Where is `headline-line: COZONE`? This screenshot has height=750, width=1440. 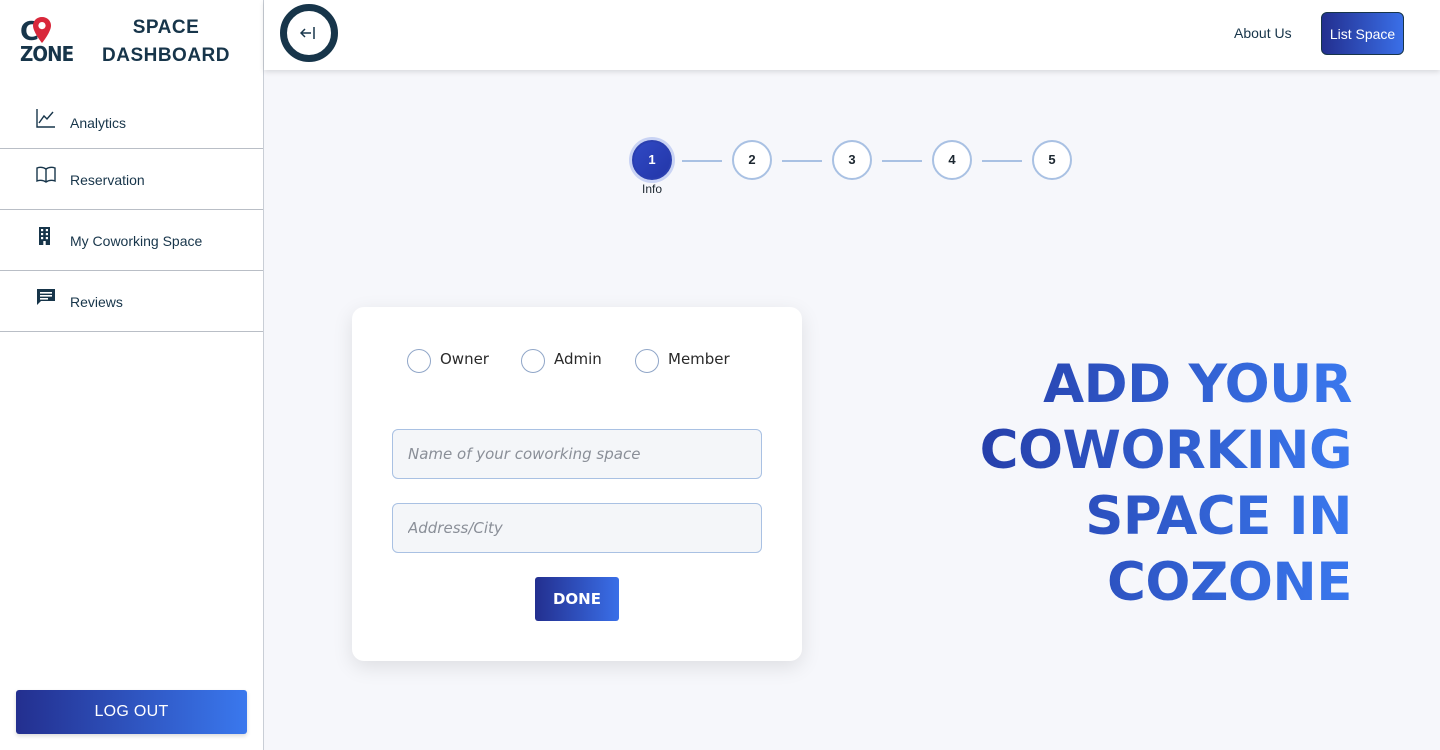
headline-line: COZONE is located at coordinates (1146, 583).